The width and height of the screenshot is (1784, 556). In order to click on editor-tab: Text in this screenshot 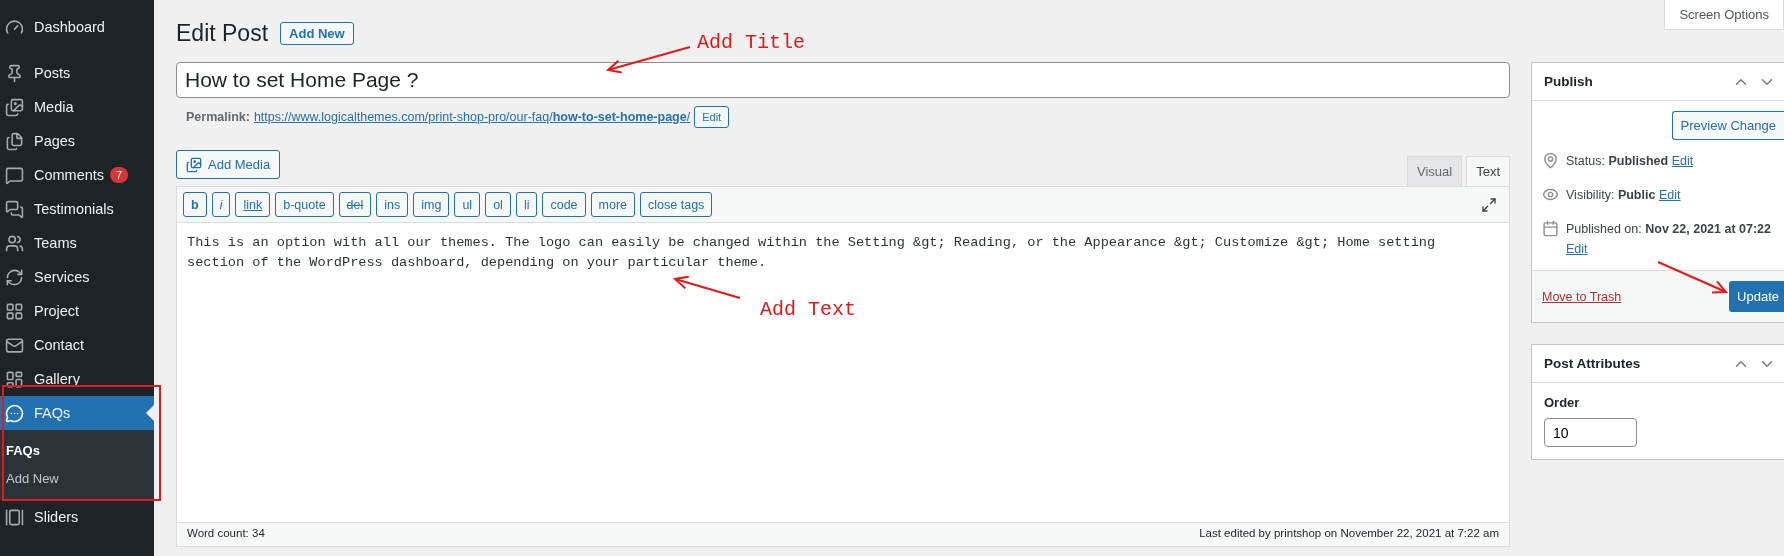, I will do `click(1488, 171)`.